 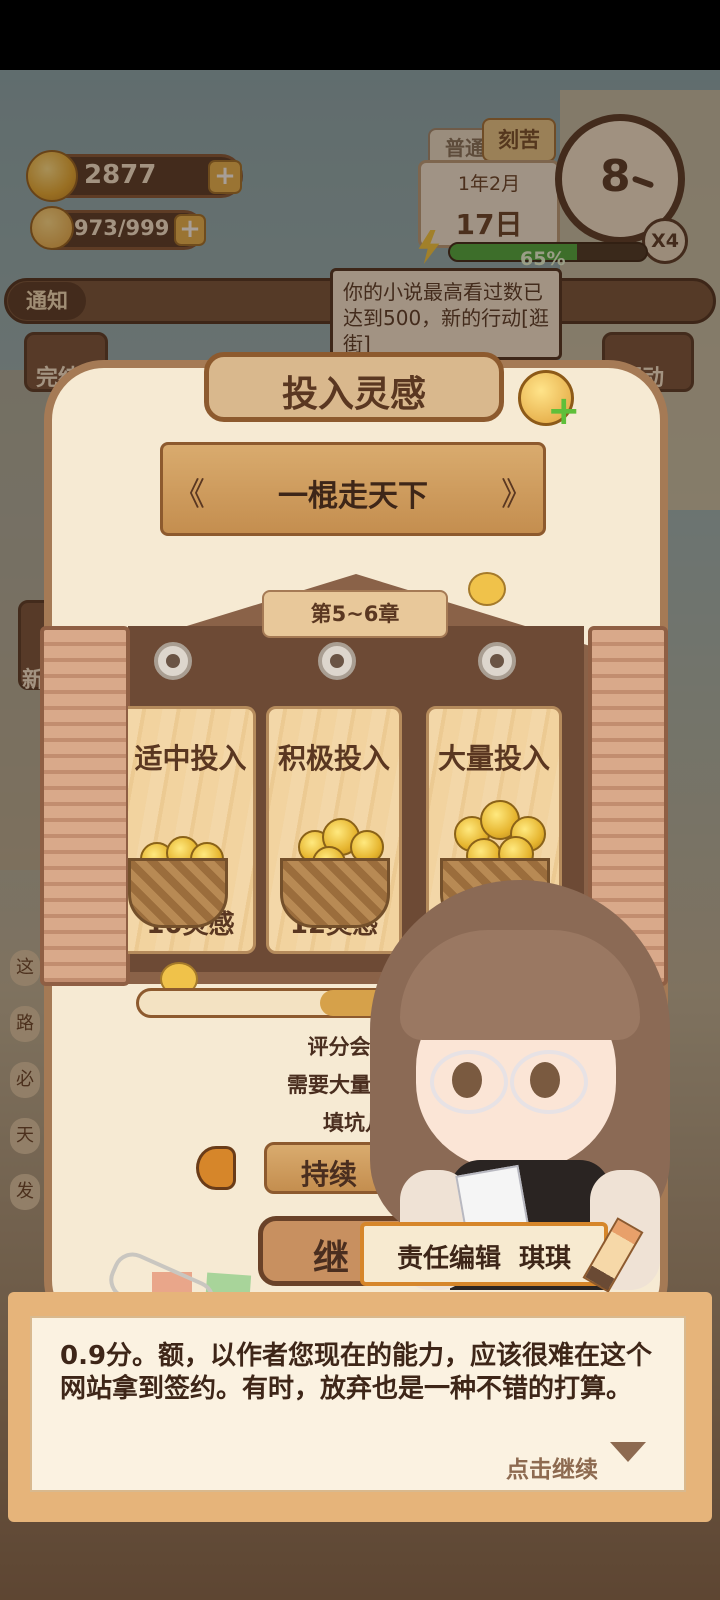 I want to click on speaker-name: 责任编辑 琪琪, so click(x=484, y=1259).